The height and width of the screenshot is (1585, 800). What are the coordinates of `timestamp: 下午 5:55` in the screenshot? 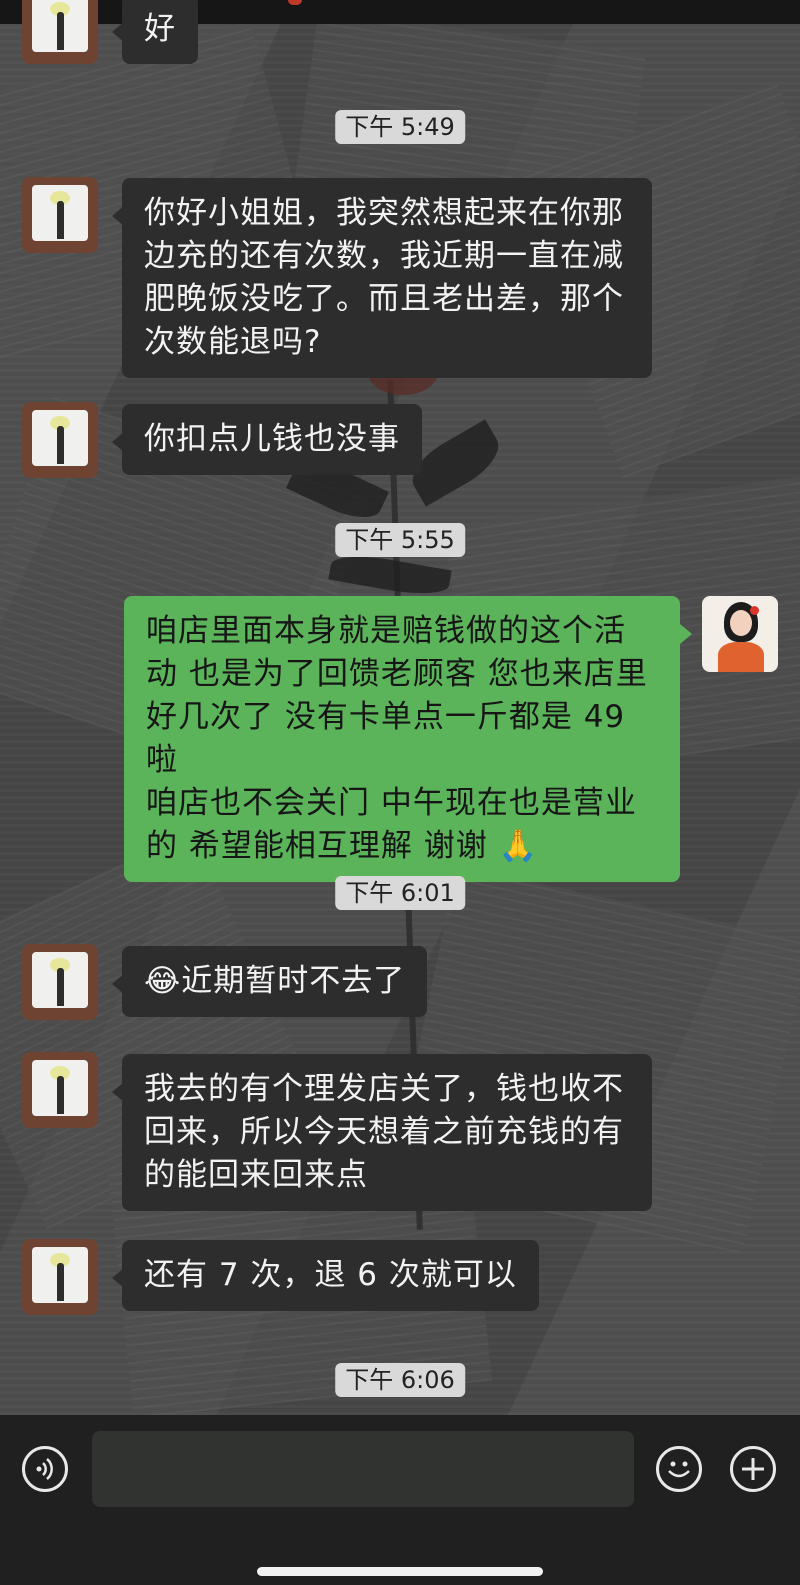 It's located at (400, 540).